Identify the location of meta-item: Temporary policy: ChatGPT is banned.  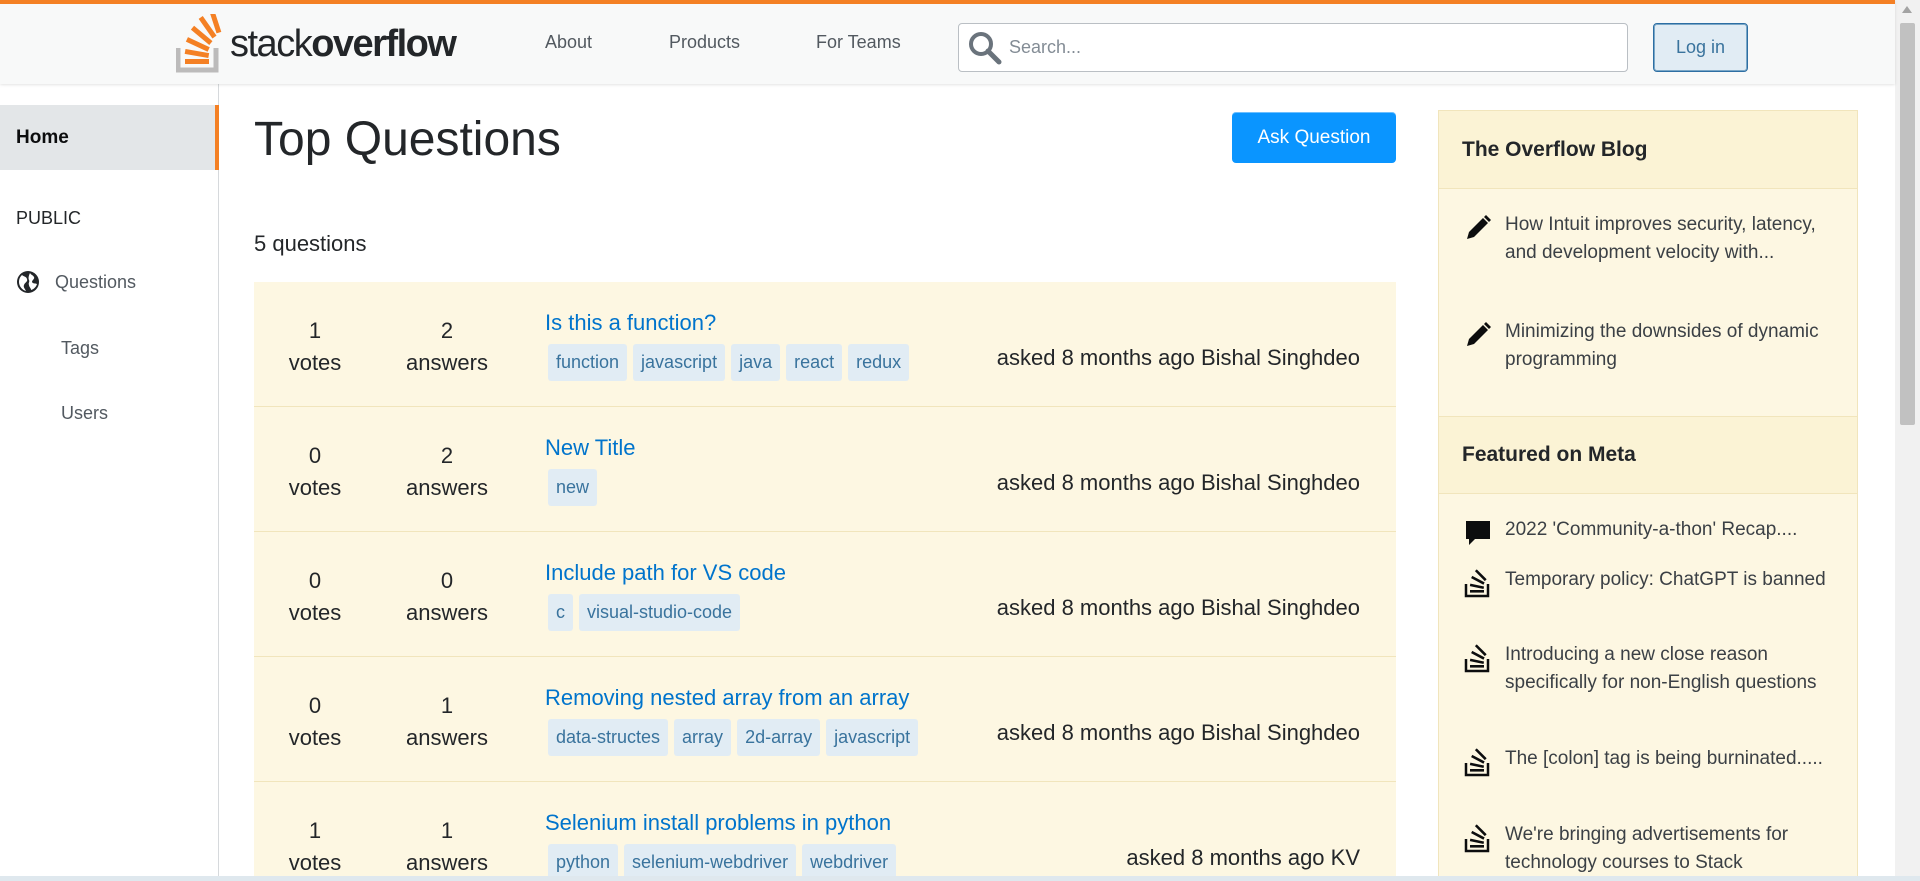
(1654, 582).